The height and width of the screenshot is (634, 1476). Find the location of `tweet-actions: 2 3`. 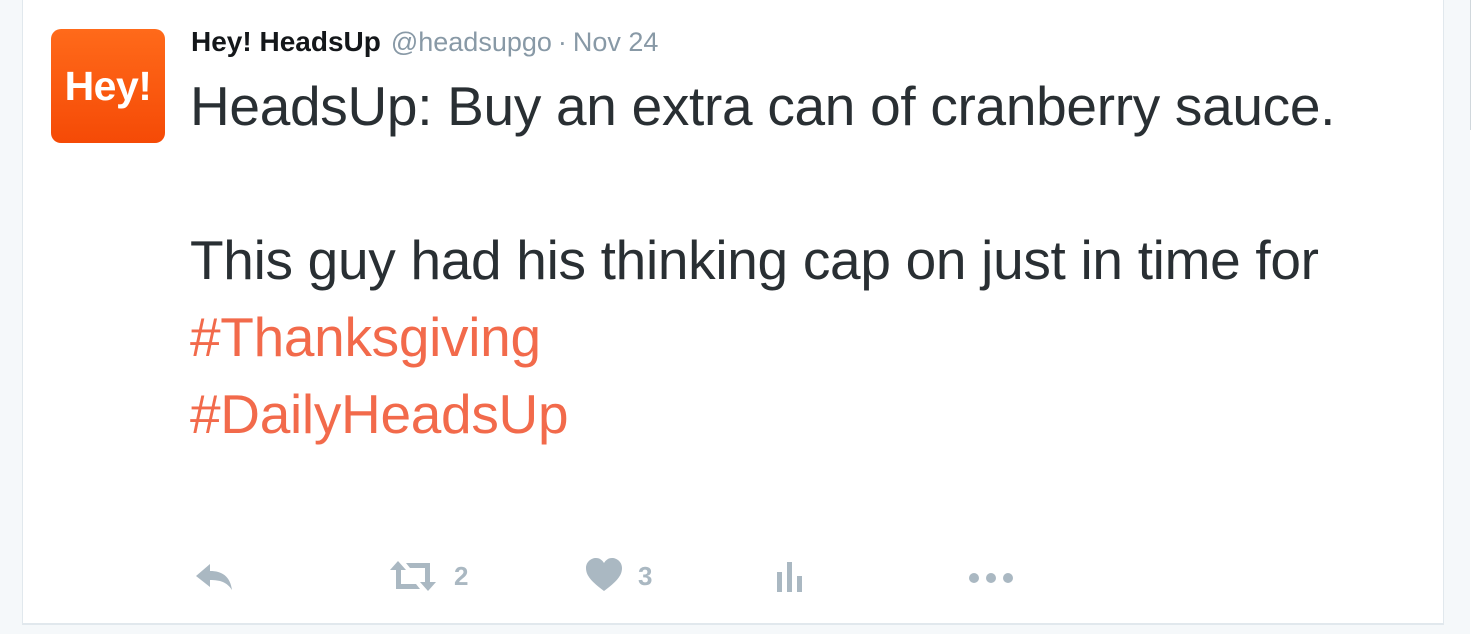

tweet-actions: 2 3 is located at coordinates (642, 576).